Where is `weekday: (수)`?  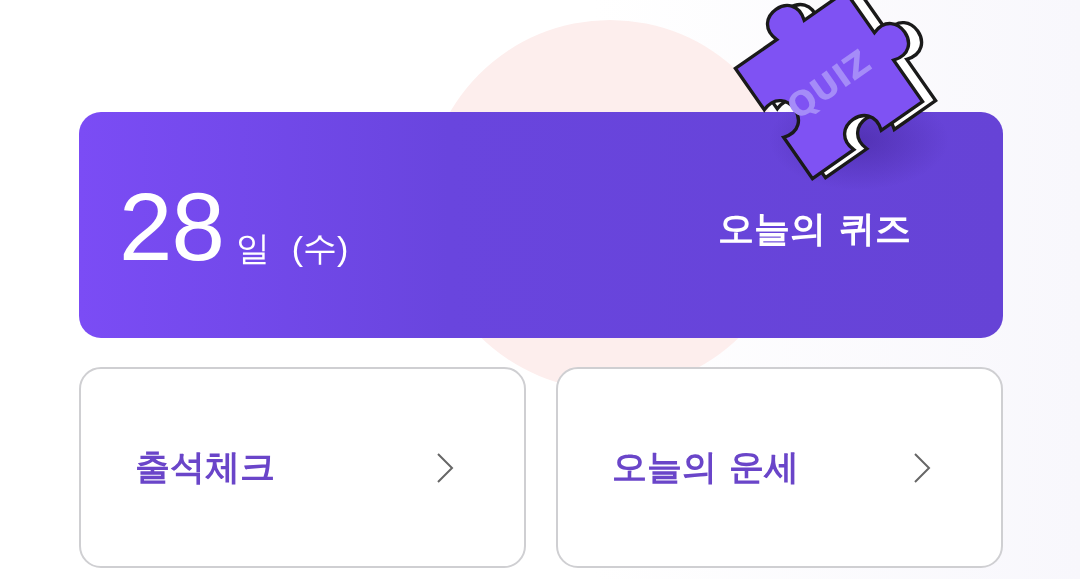
weekday: (수) is located at coordinates (320, 248).